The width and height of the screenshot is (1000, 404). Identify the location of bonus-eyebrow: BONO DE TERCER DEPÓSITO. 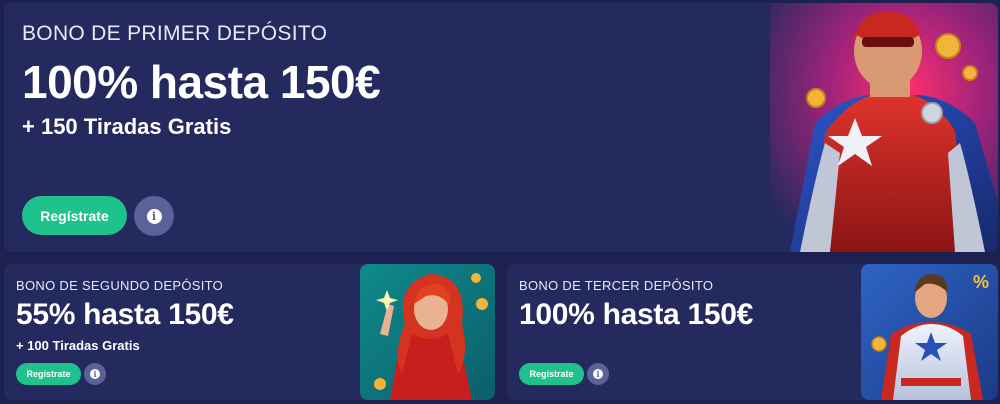
(616, 285).